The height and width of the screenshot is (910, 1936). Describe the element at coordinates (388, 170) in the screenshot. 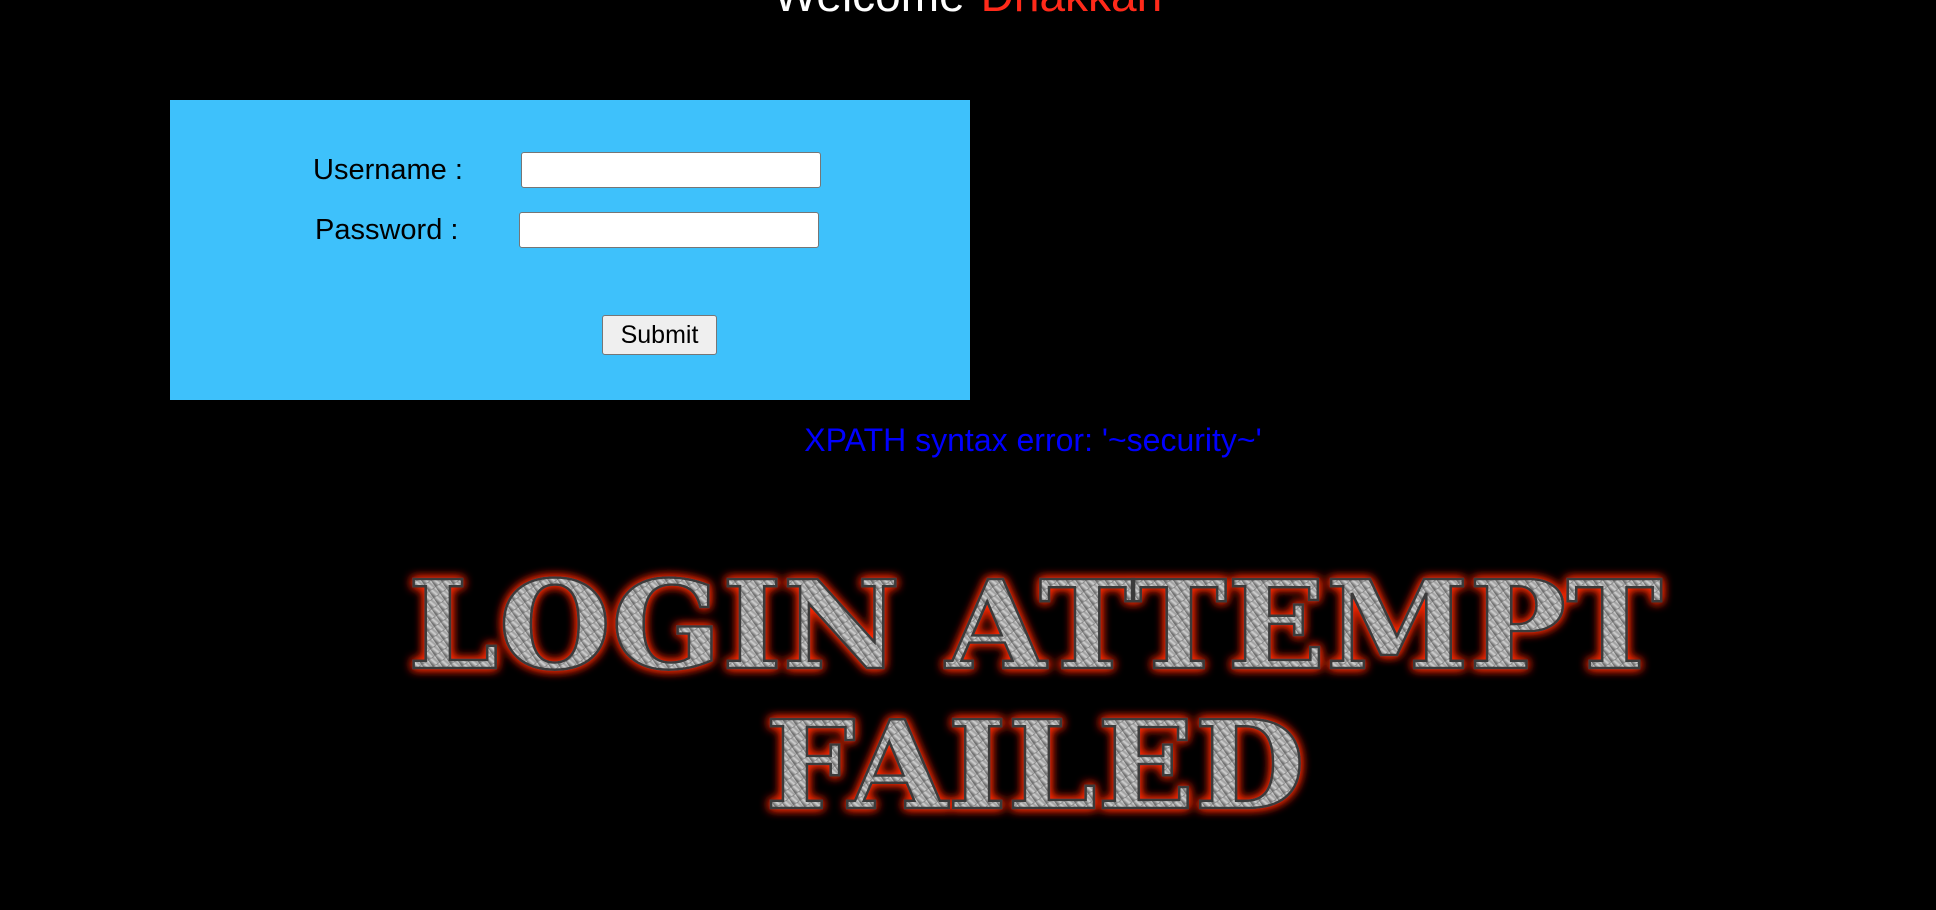

I see `username-label: Username :` at that location.